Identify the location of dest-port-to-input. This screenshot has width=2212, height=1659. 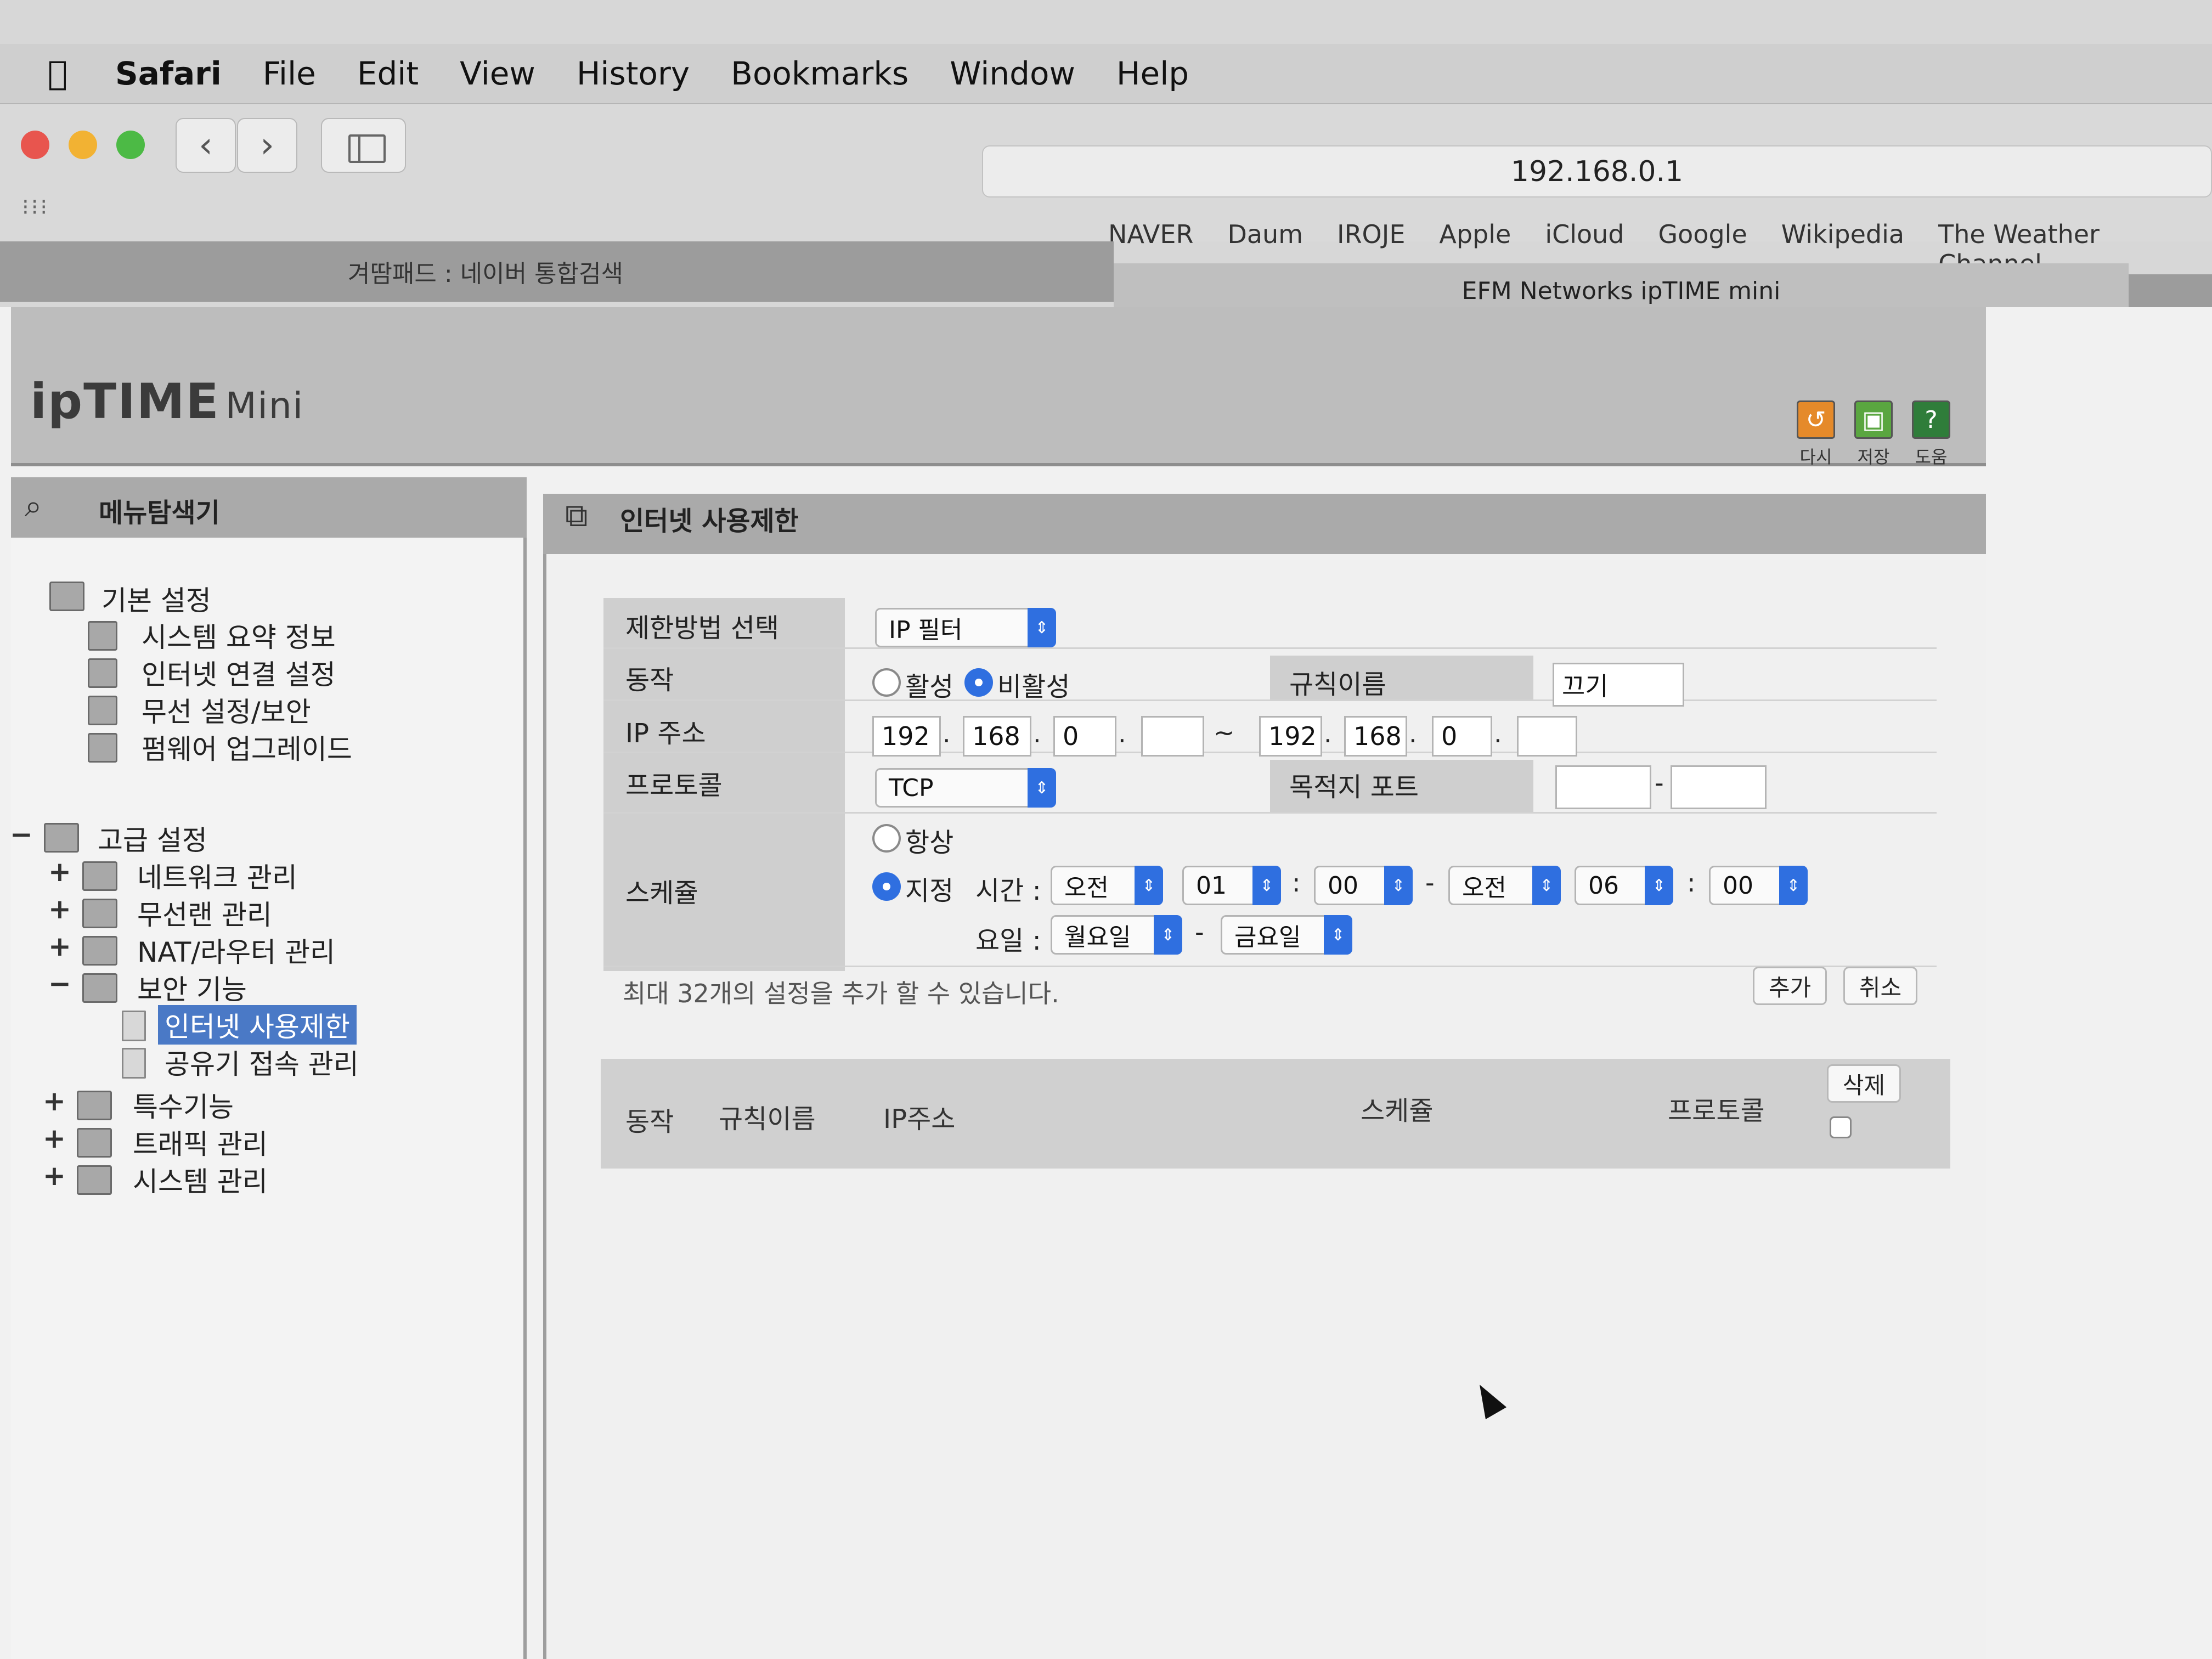
(1719, 787).